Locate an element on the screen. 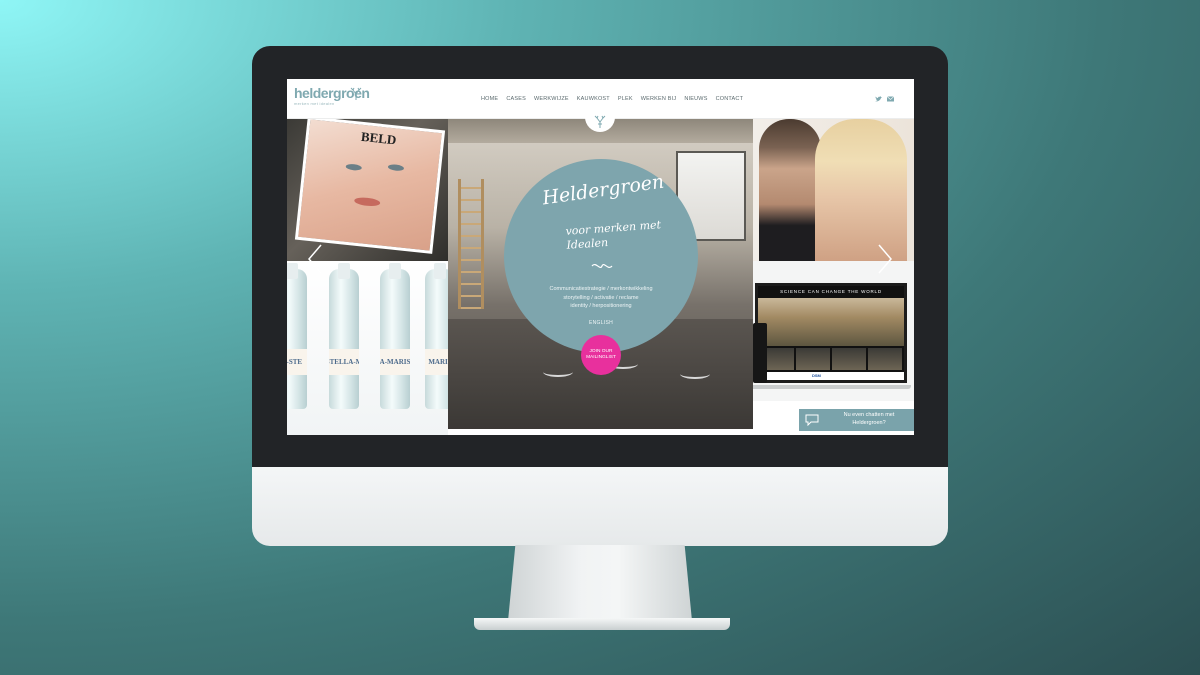 The height and width of the screenshot is (675, 1200). nav-home: HOME is located at coordinates (489, 99).